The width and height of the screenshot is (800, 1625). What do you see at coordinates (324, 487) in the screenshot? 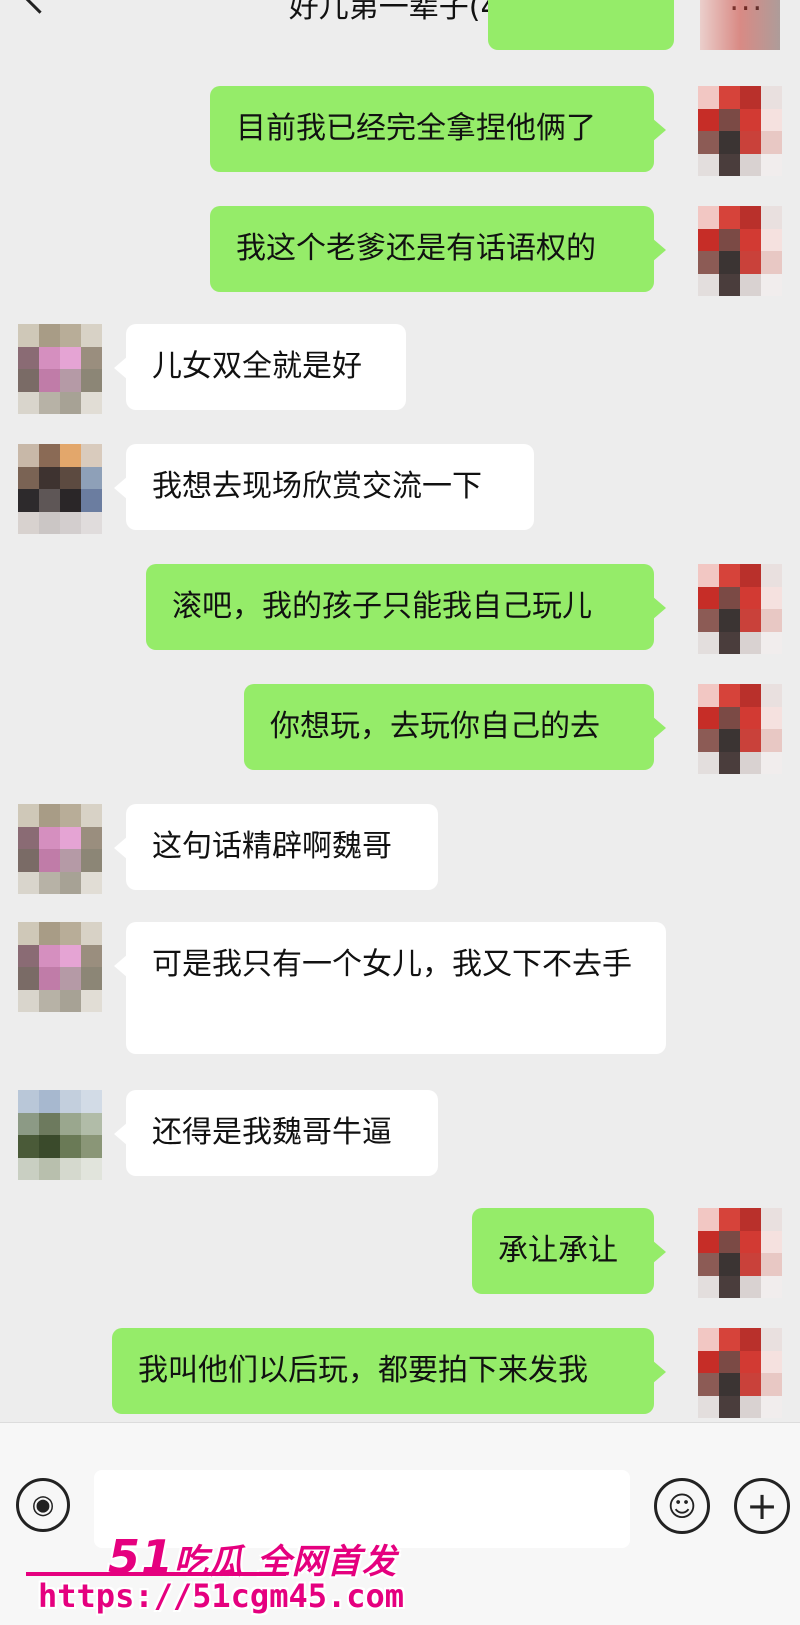
I see `message-bubble: 我想去现场欣赏交流一下` at bounding box center [324, 487].